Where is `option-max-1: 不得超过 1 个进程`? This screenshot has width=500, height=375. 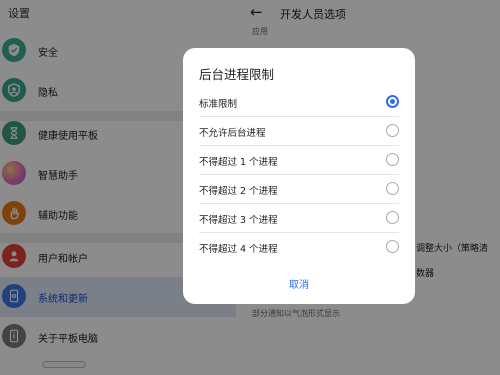
option-max-1: 不得超过 1 个进程 is located at coordinates (299, 160).